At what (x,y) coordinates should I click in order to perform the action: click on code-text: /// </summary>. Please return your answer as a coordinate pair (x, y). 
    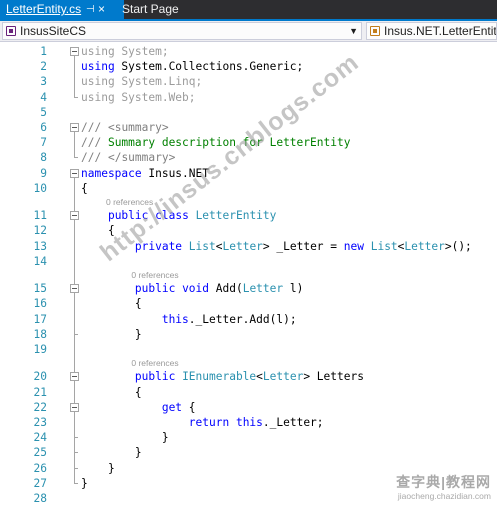
    Looking at the image, I should click on (128, 157).